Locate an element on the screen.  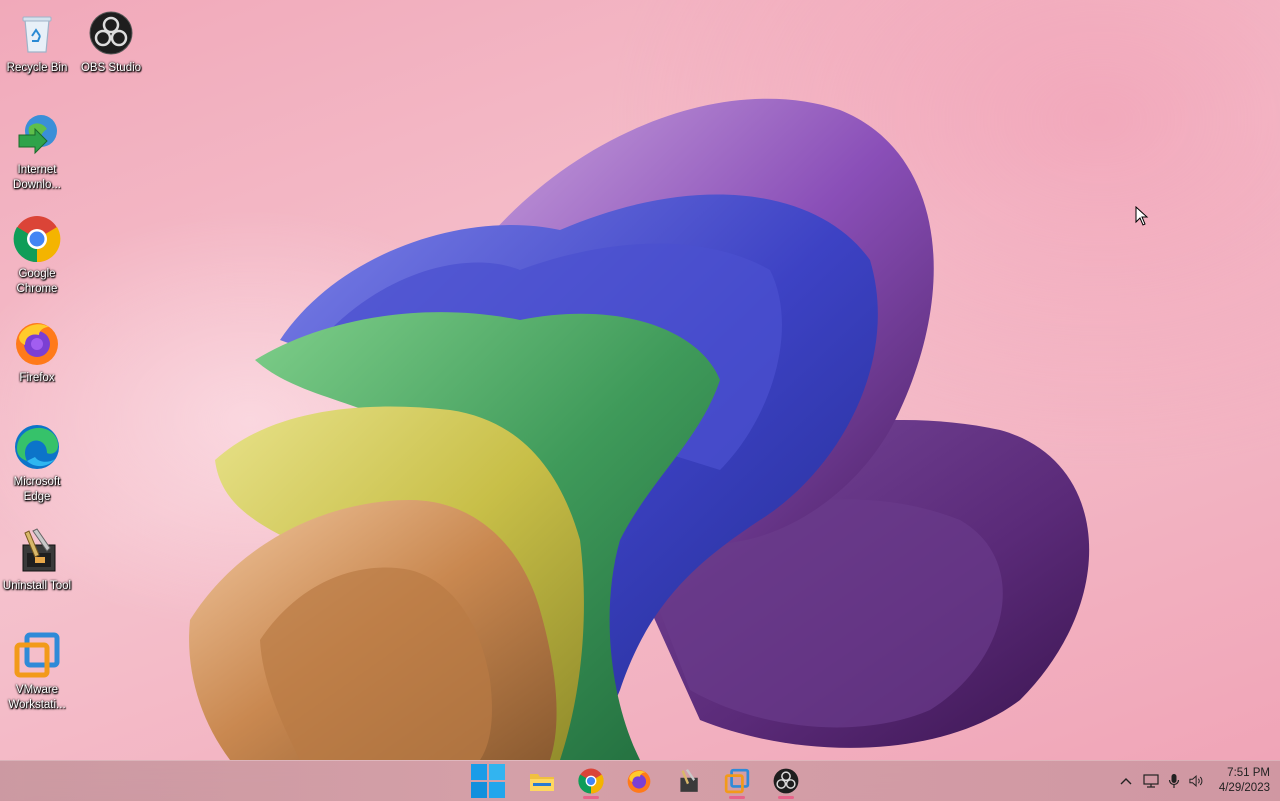
microphone-icon is located at coordinates (1174, 781).